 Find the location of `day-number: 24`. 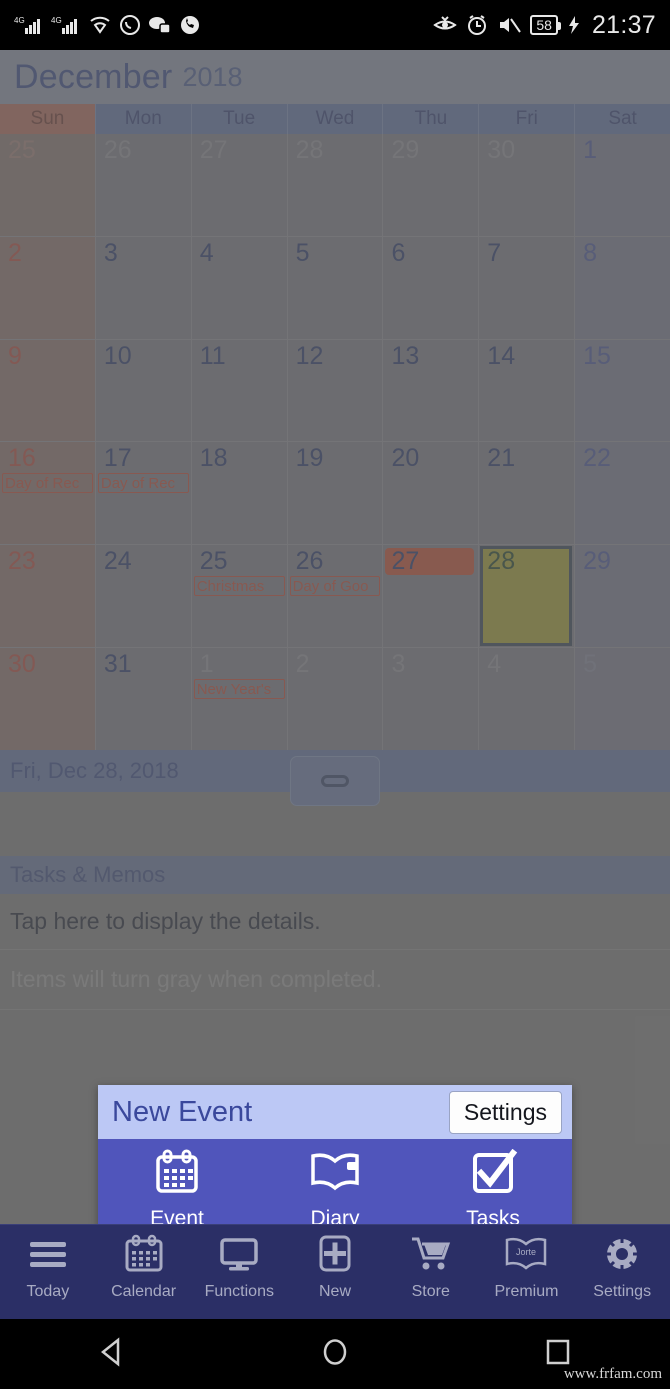

day-number: 24 is located at coordinates (117, 561).